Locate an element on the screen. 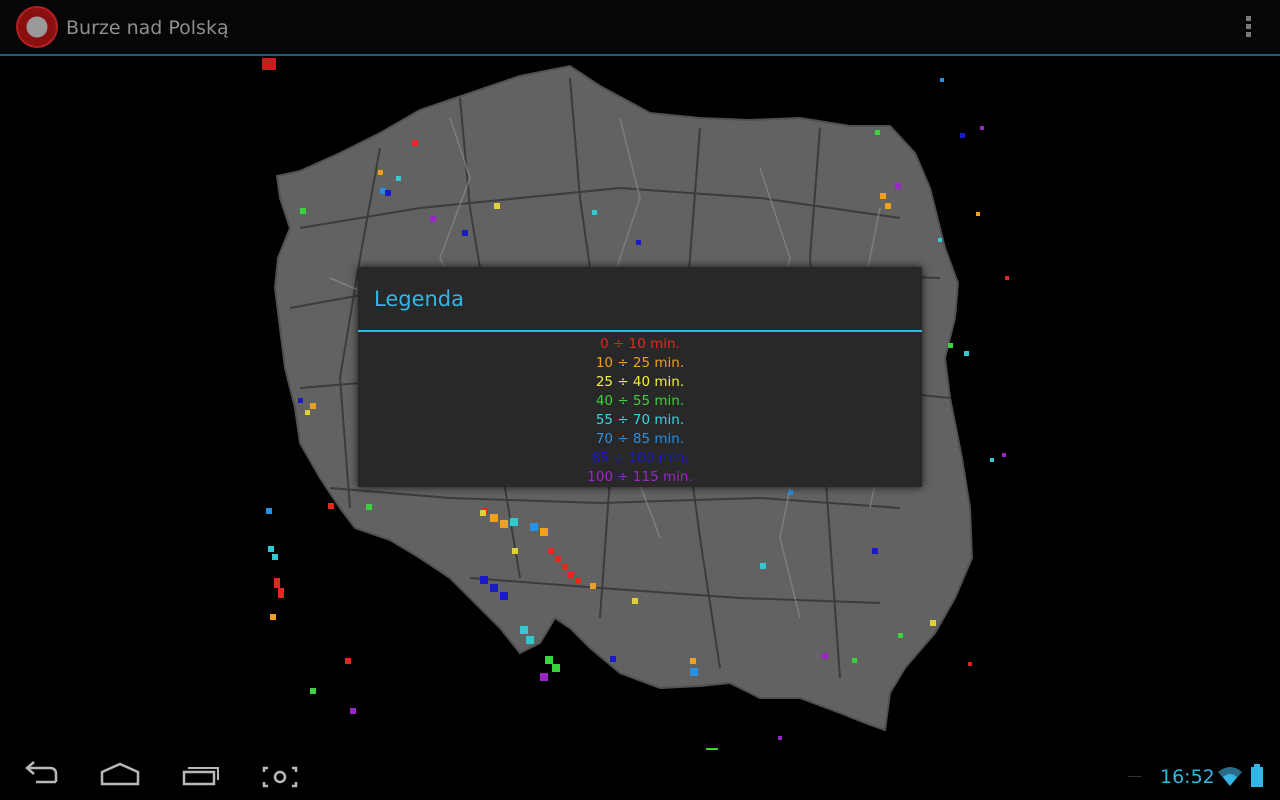 This screenshot has height=800, width=1280. legend-item: 25 ÷ 40 min. is located at coordinates (640, 382).